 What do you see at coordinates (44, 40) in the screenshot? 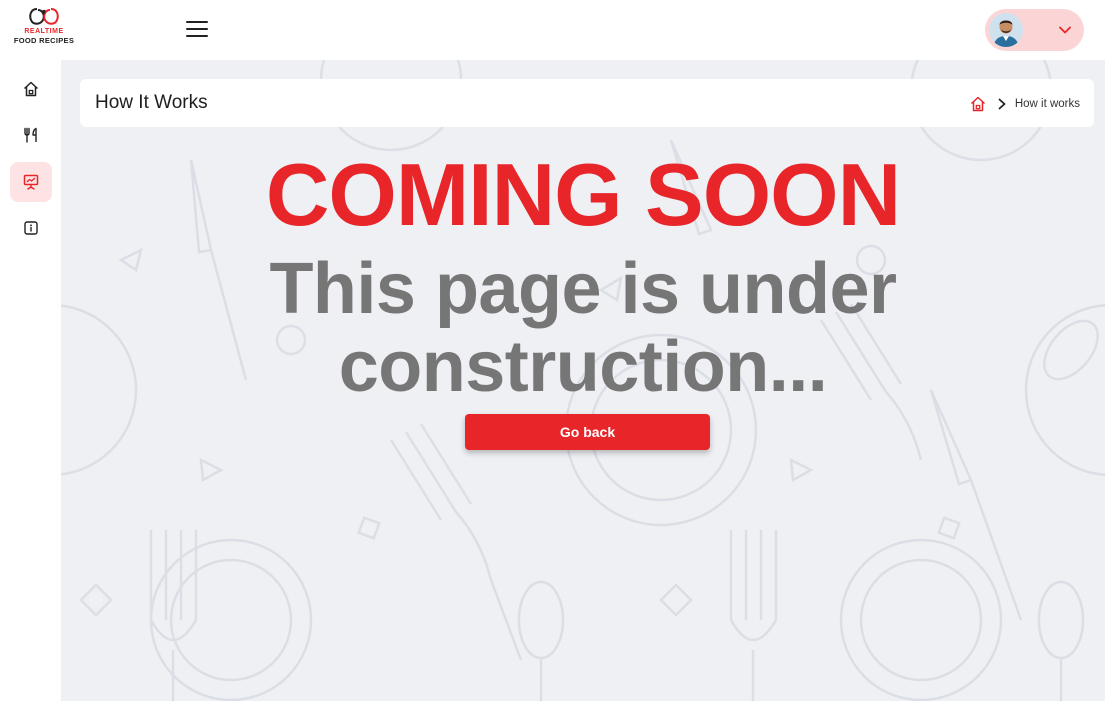
I see `brand-name-line2: FOOD RECIPES` at bounding box center [44, 40].